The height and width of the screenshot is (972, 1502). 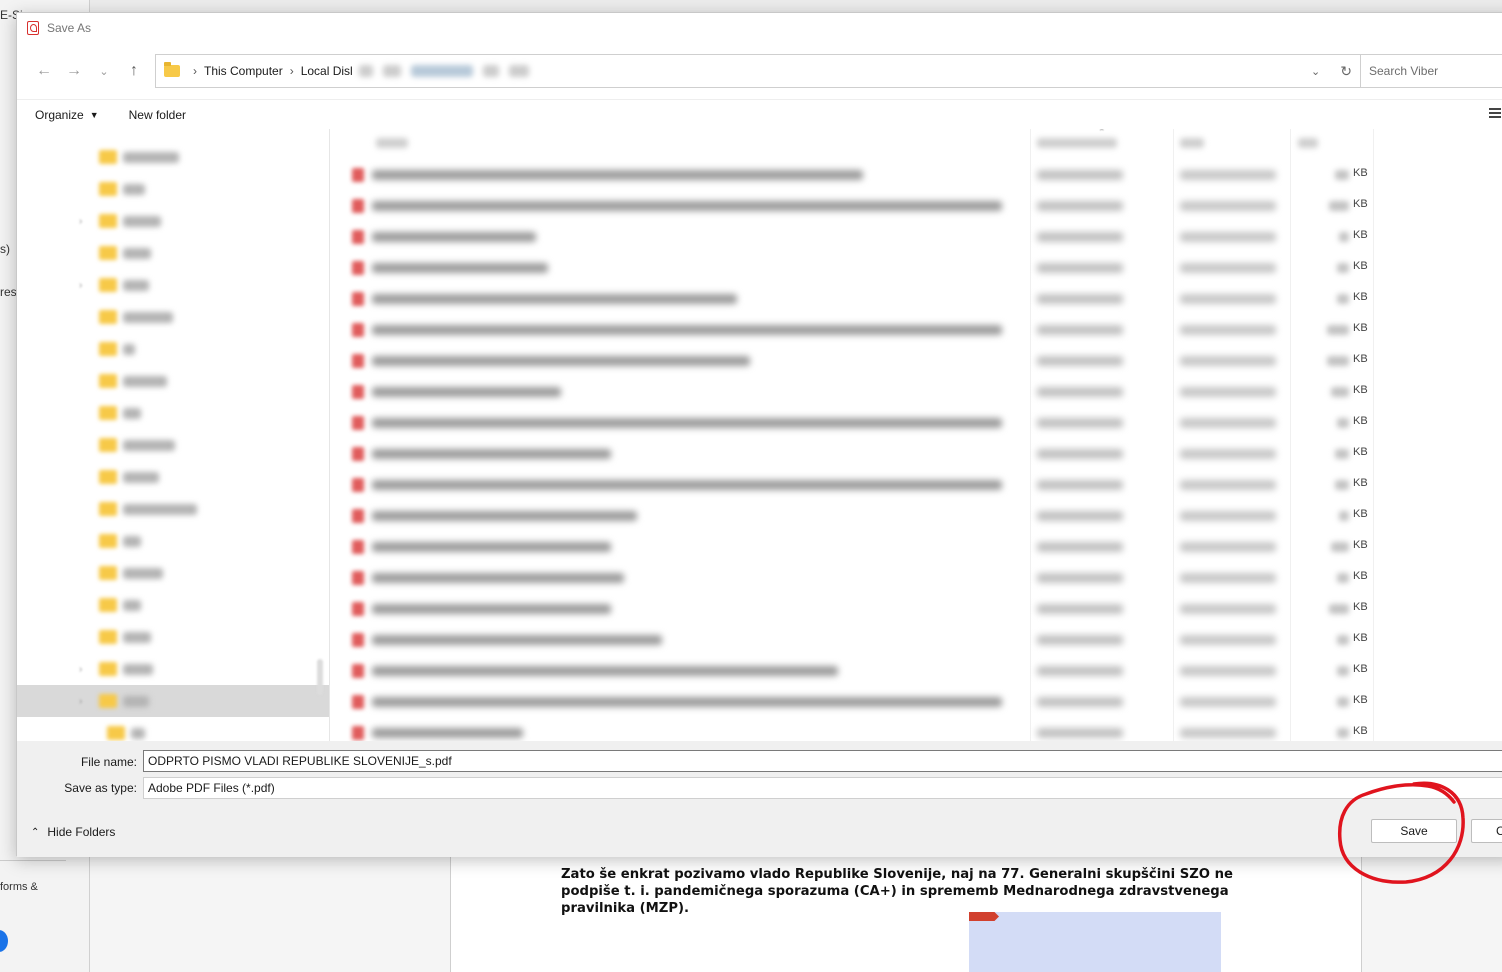 What do you see at coordinates (243, 71) in the screenshot?
I see `breadcrumb-this-computer: This Computer` at bounding box center [243, 71].